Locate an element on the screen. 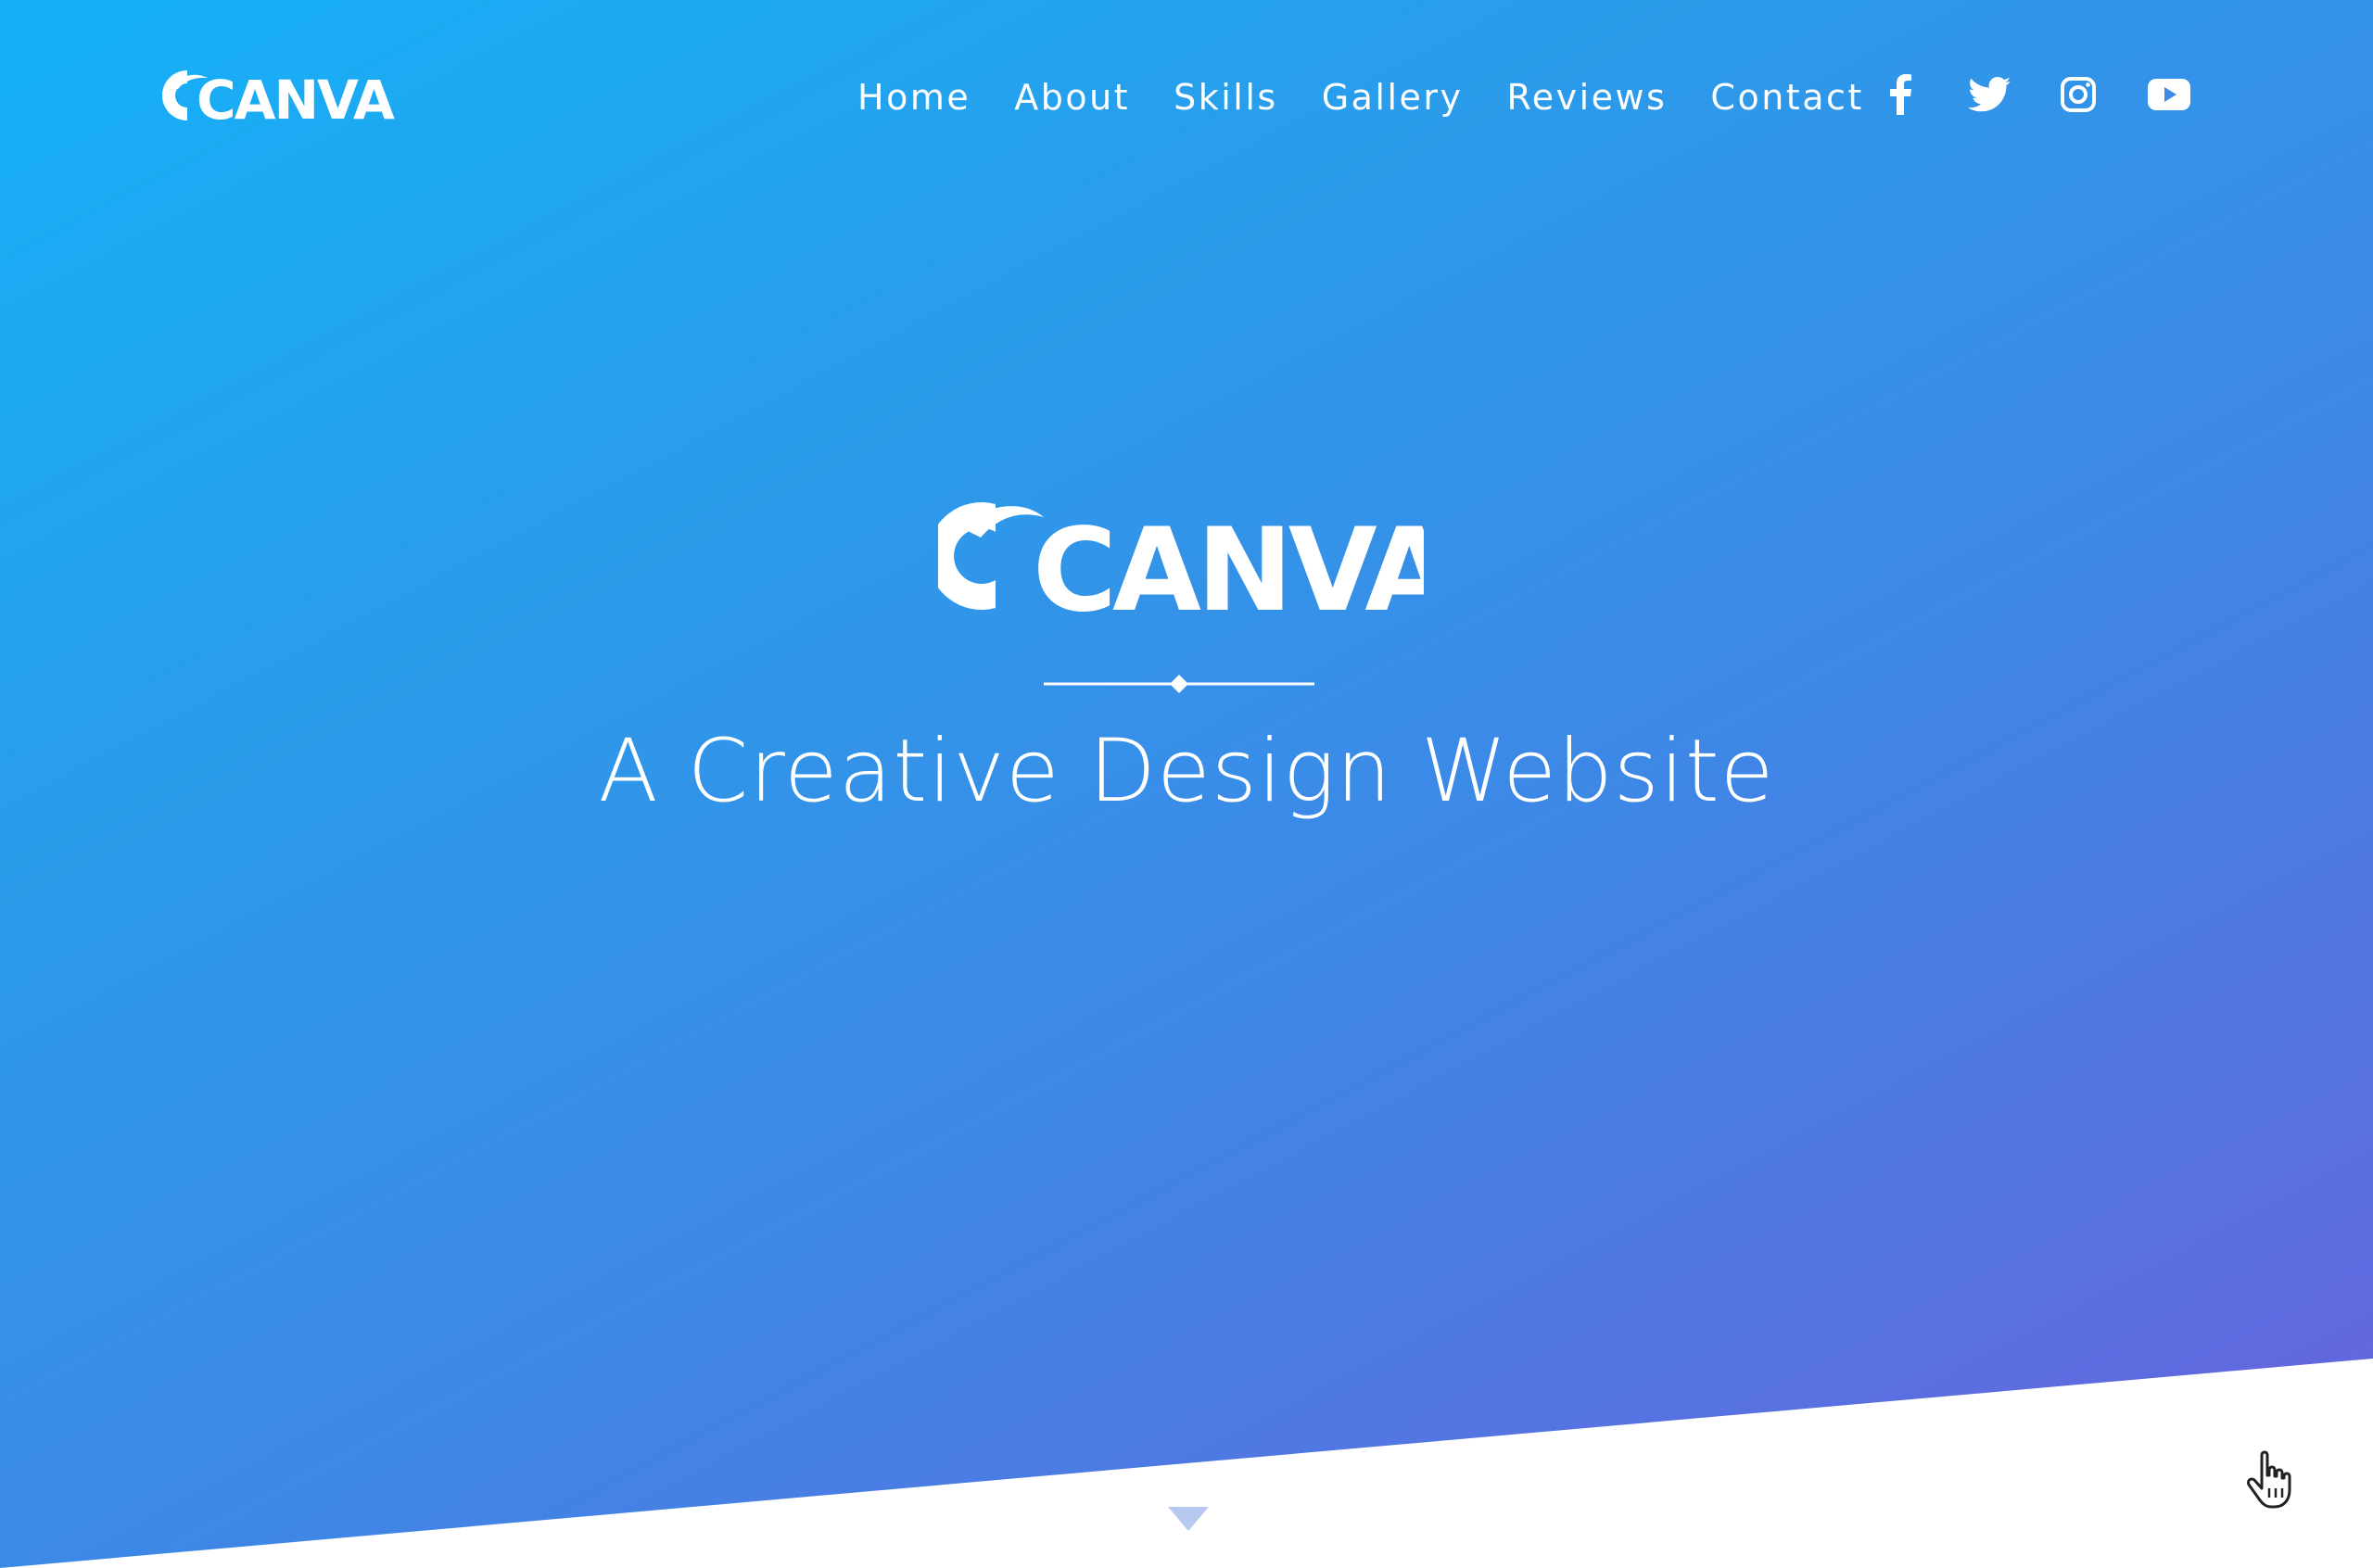  site-logo: CANVAS is located at coordinates (296, 99).